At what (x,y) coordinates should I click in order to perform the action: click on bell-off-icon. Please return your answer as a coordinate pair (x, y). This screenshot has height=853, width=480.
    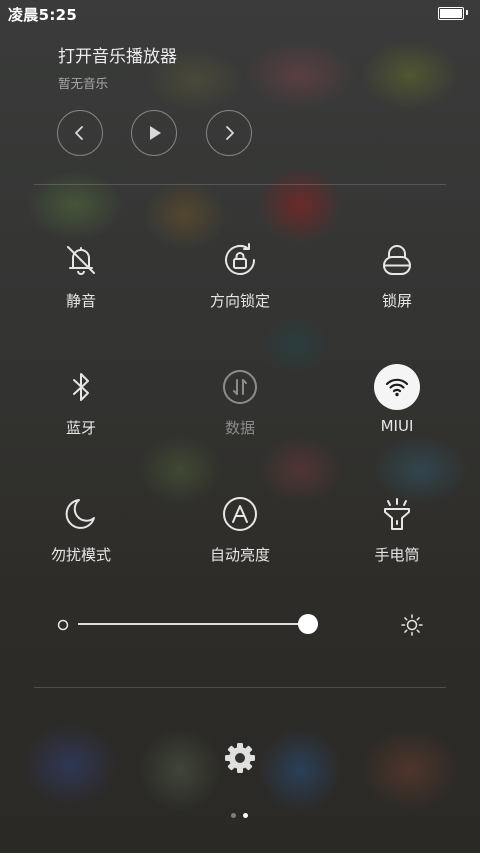
    Looking at the image, I should click on (81, 260).